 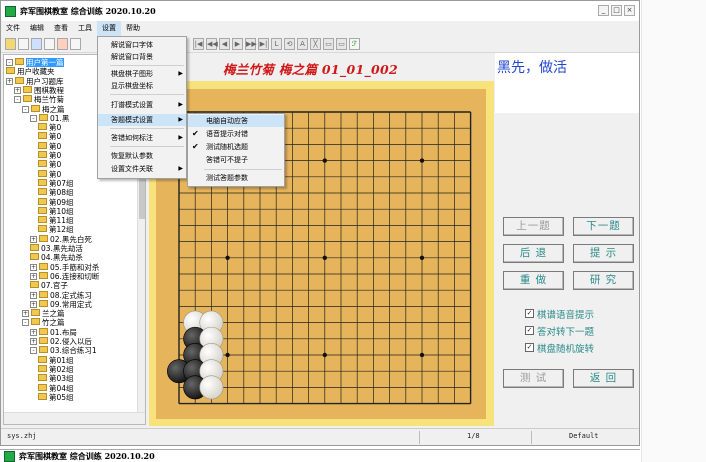 I want to click on copy-icon: ▭, so click(x=341, y=44).